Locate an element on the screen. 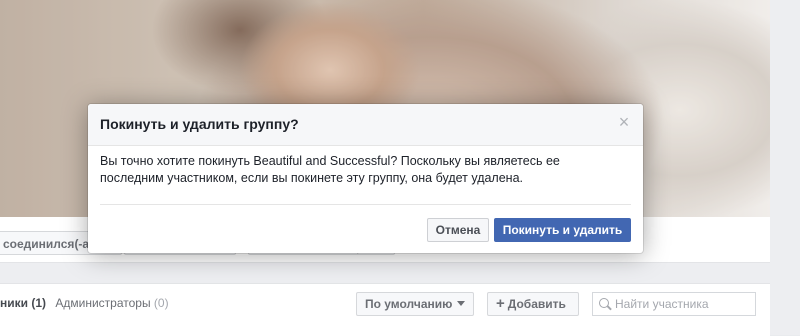 This screenshot has height=336, width=800. cancel-button: Отмена is located at coordinates (458, 230).